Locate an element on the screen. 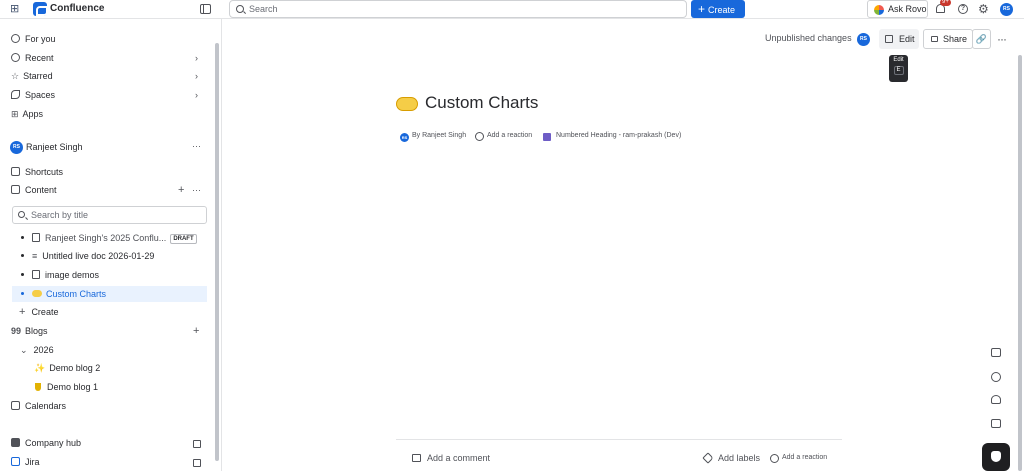 The image size is (1024, 471). app-switcher-icon: ⊞ is located at coordinates (16, 9).